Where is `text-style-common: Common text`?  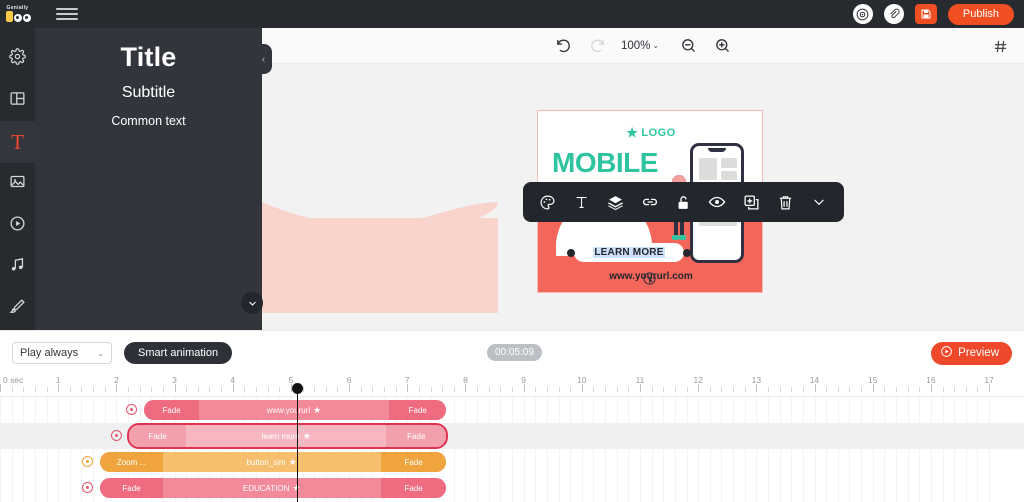 text-style-common: Common text is located at coordinates (148, 121).